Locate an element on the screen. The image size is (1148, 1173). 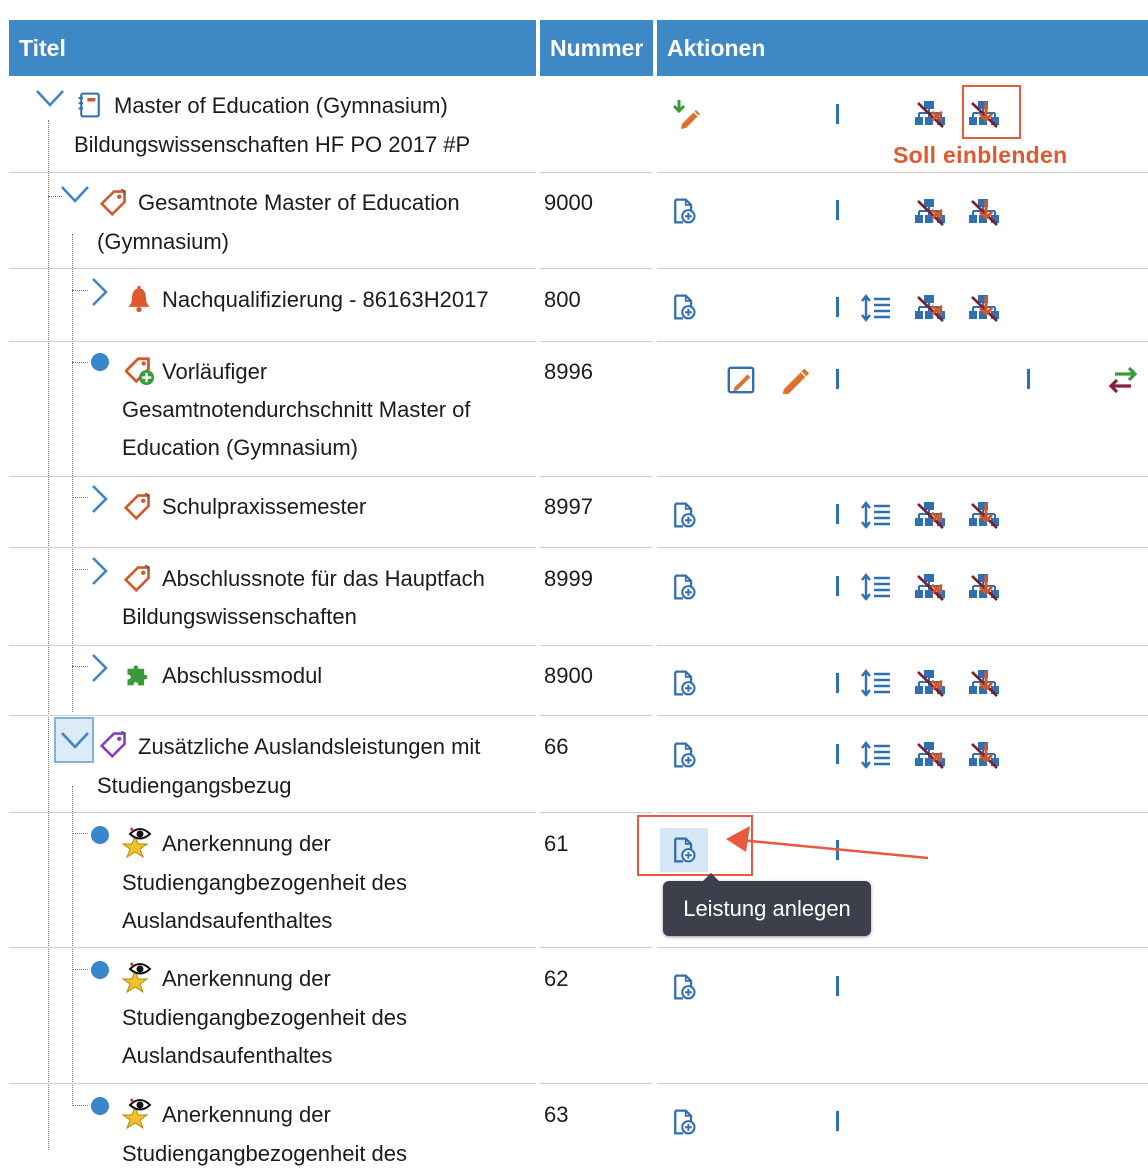
annotation-soll-einblenden: Soll einblenden is located at coordinates (980, 155).